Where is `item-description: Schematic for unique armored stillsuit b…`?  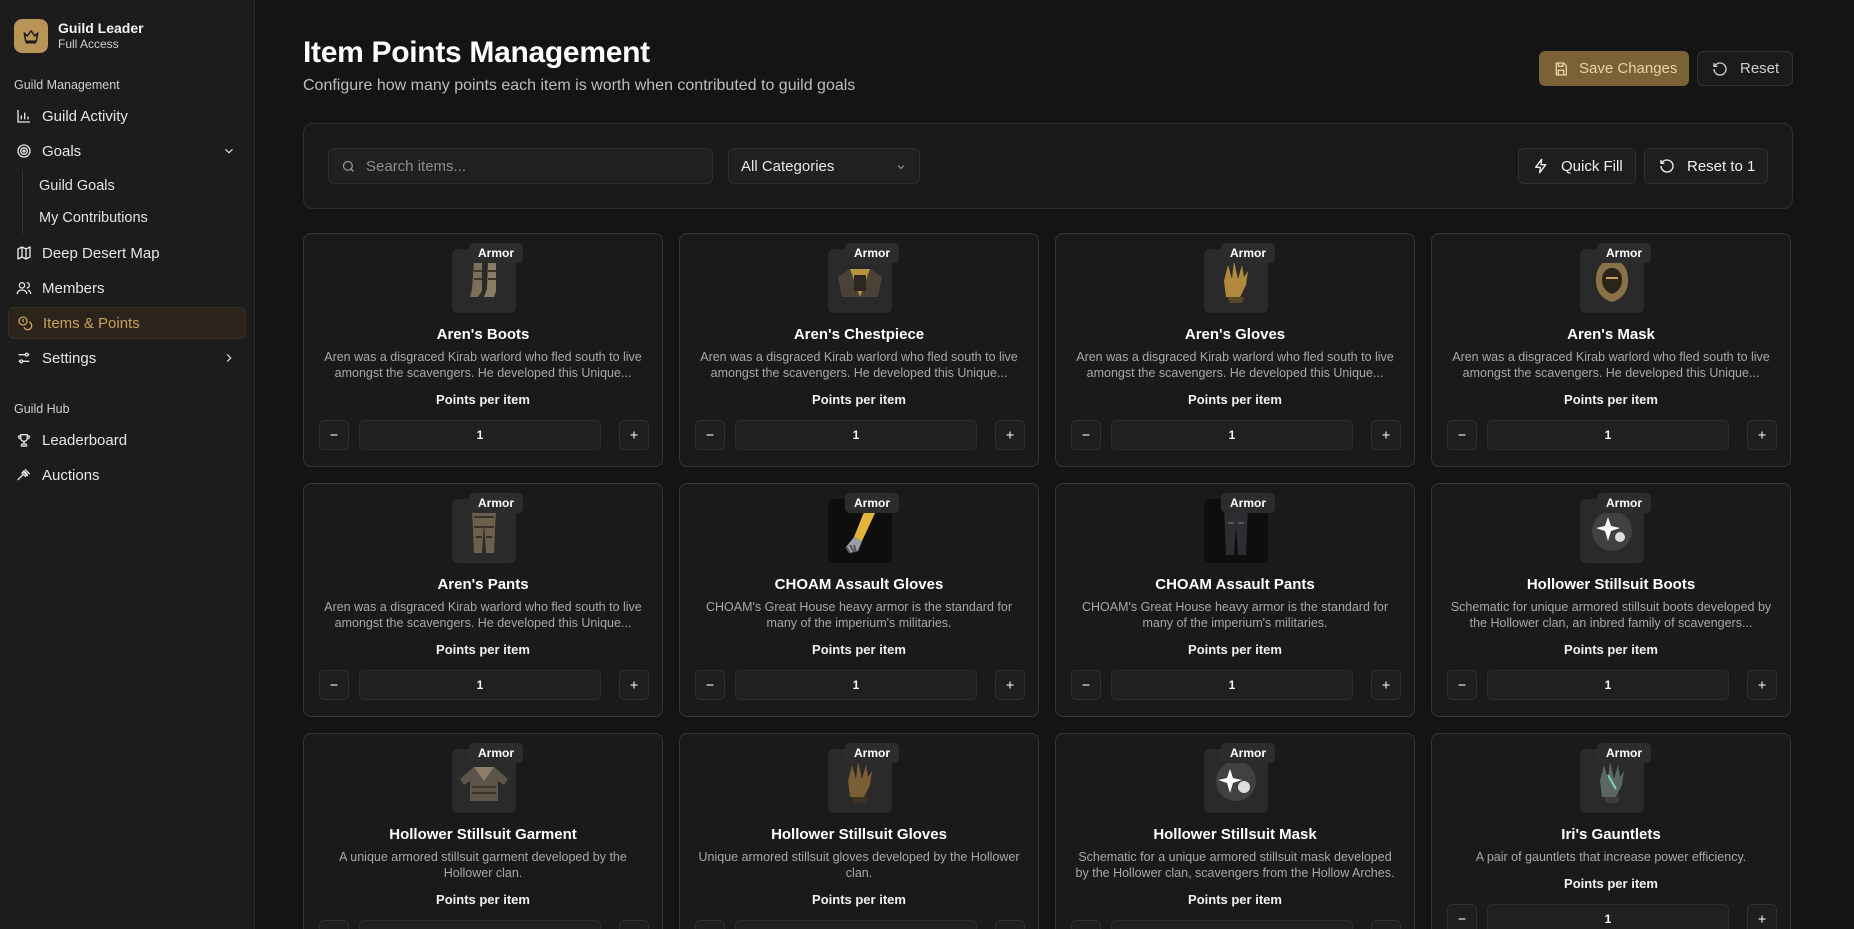 item-description: Schematic for unique armored stillsuit b… is located at coordinates (1611, 615).